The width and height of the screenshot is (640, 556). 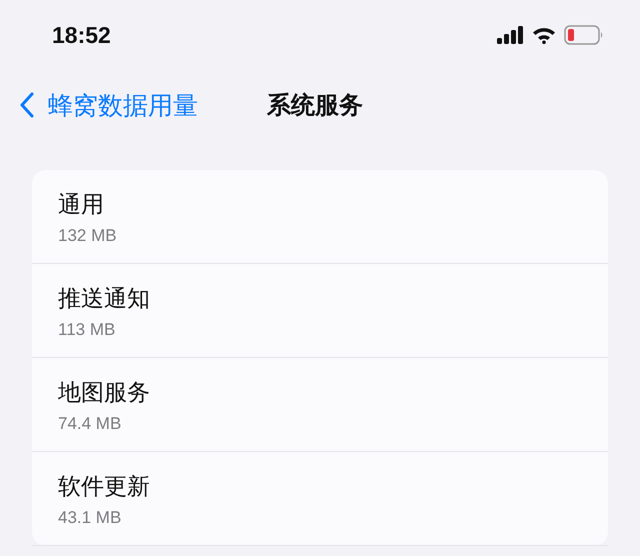 What do you see at coordinates (510, 35) in the screenshot?
I see `cellular-signal-icon` at bounding box center [510, 35].